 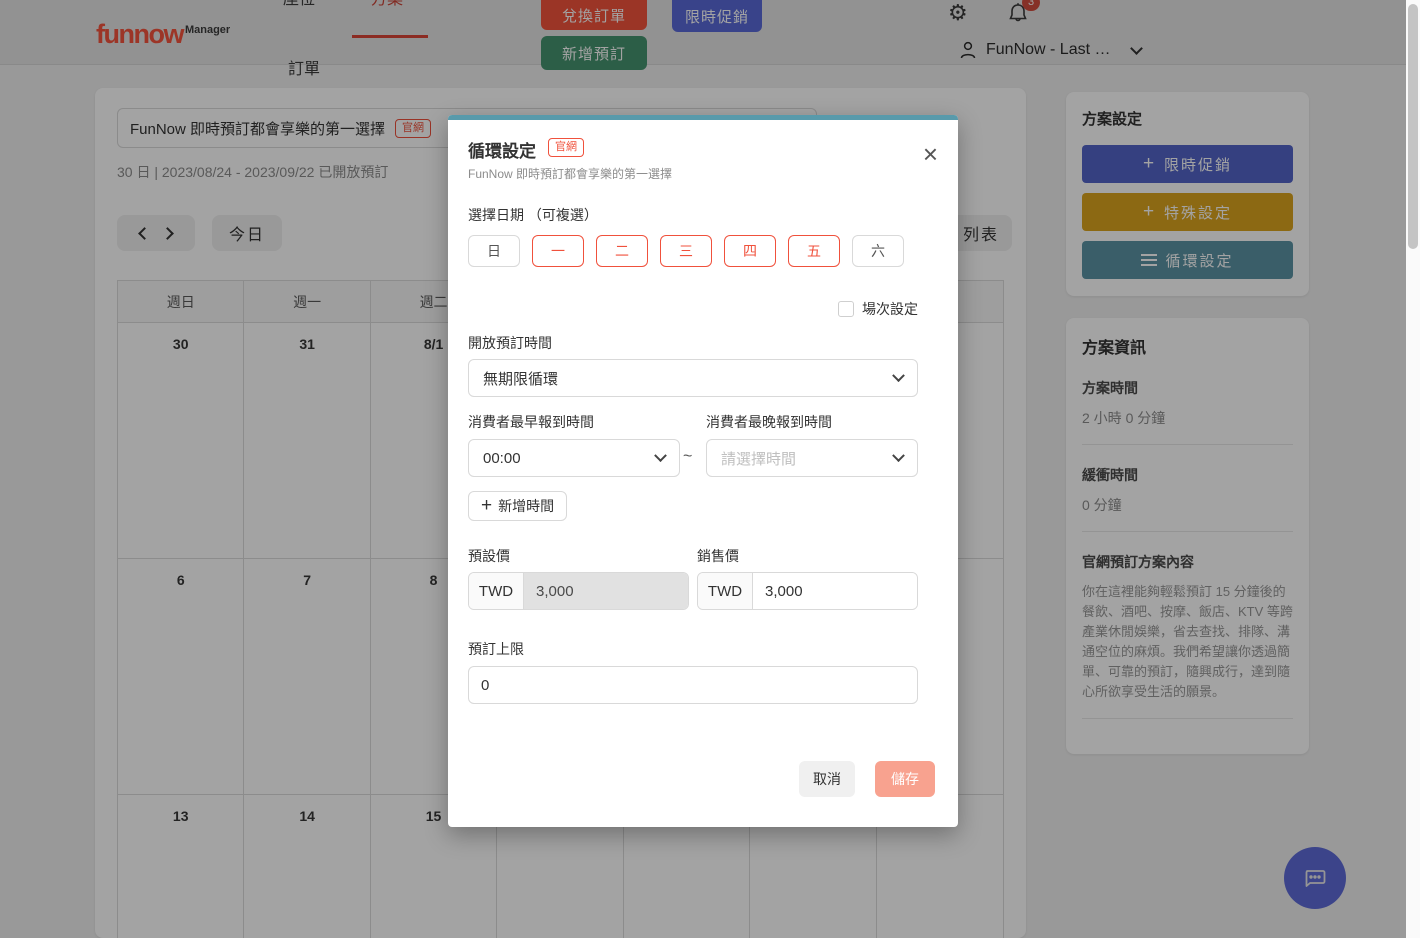 I want to click on day-button-sat: 六, so click(x=878, y=251).